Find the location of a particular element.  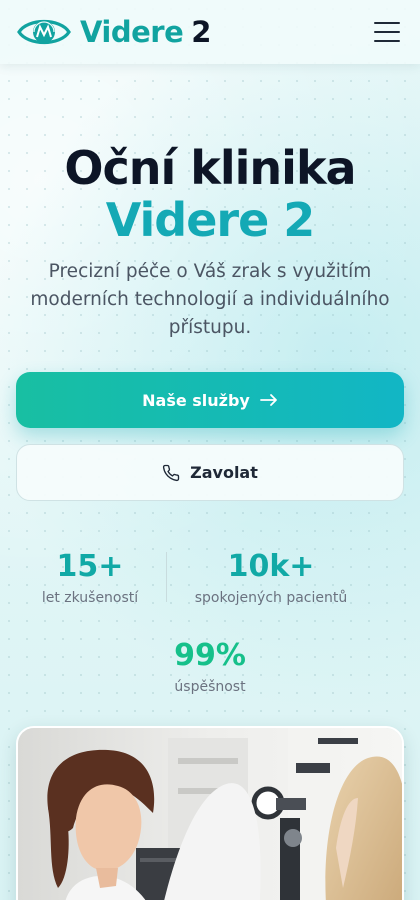

eye-logo-icon is located at coordinates (44, 32).